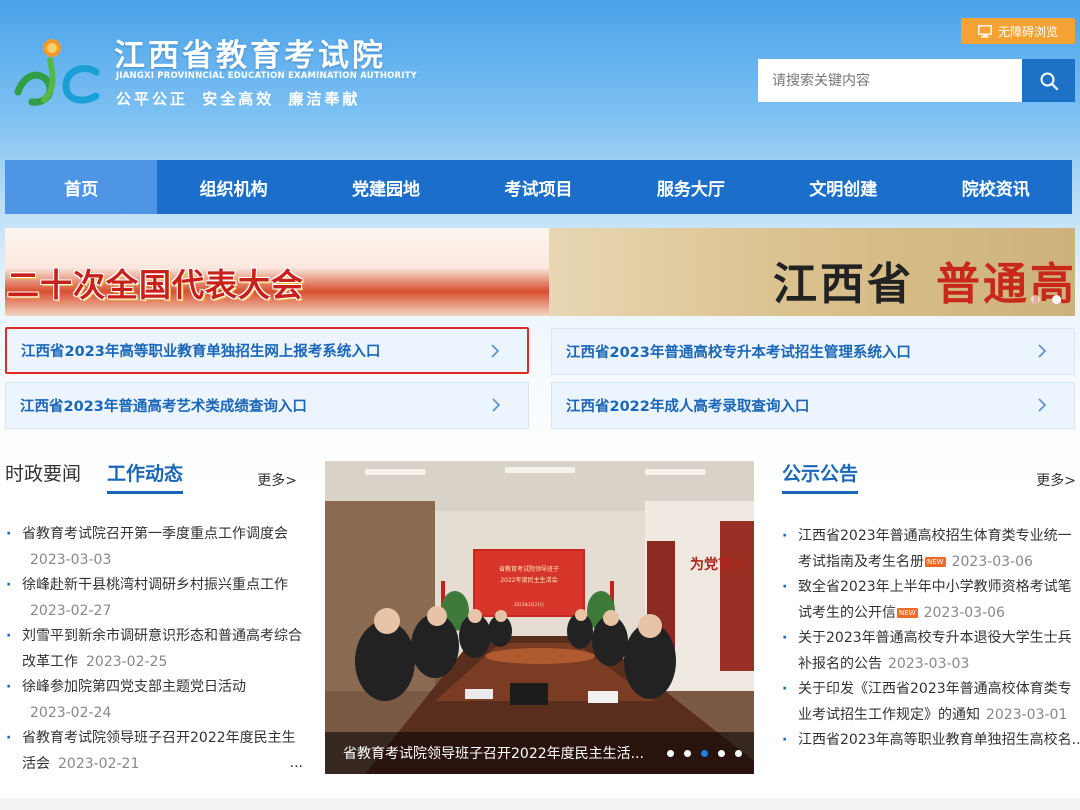  I want to click on site-title: 江西省教育考试院, so click(250, 56).